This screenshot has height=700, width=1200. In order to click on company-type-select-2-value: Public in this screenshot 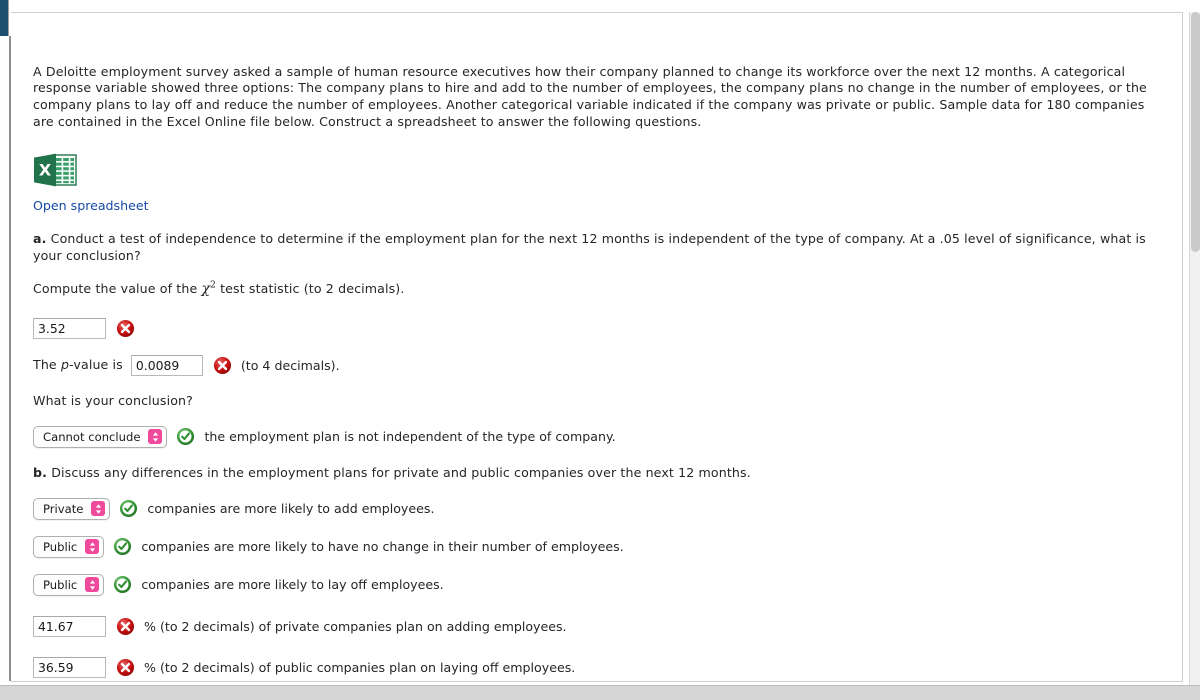, I will do `click(60, 546)`.